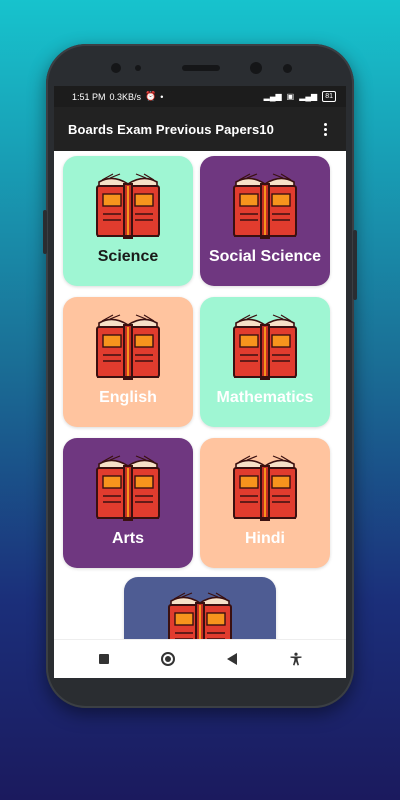 This screenshot has height=800, width=400. I want to click on subject-label: Social Science, so click(265, 256).